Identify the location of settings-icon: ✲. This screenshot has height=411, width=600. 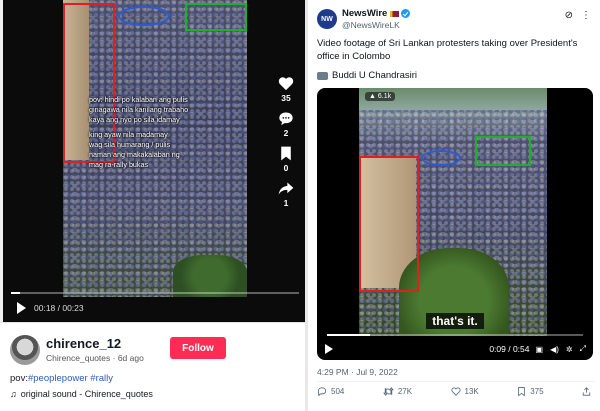
(569, 349).